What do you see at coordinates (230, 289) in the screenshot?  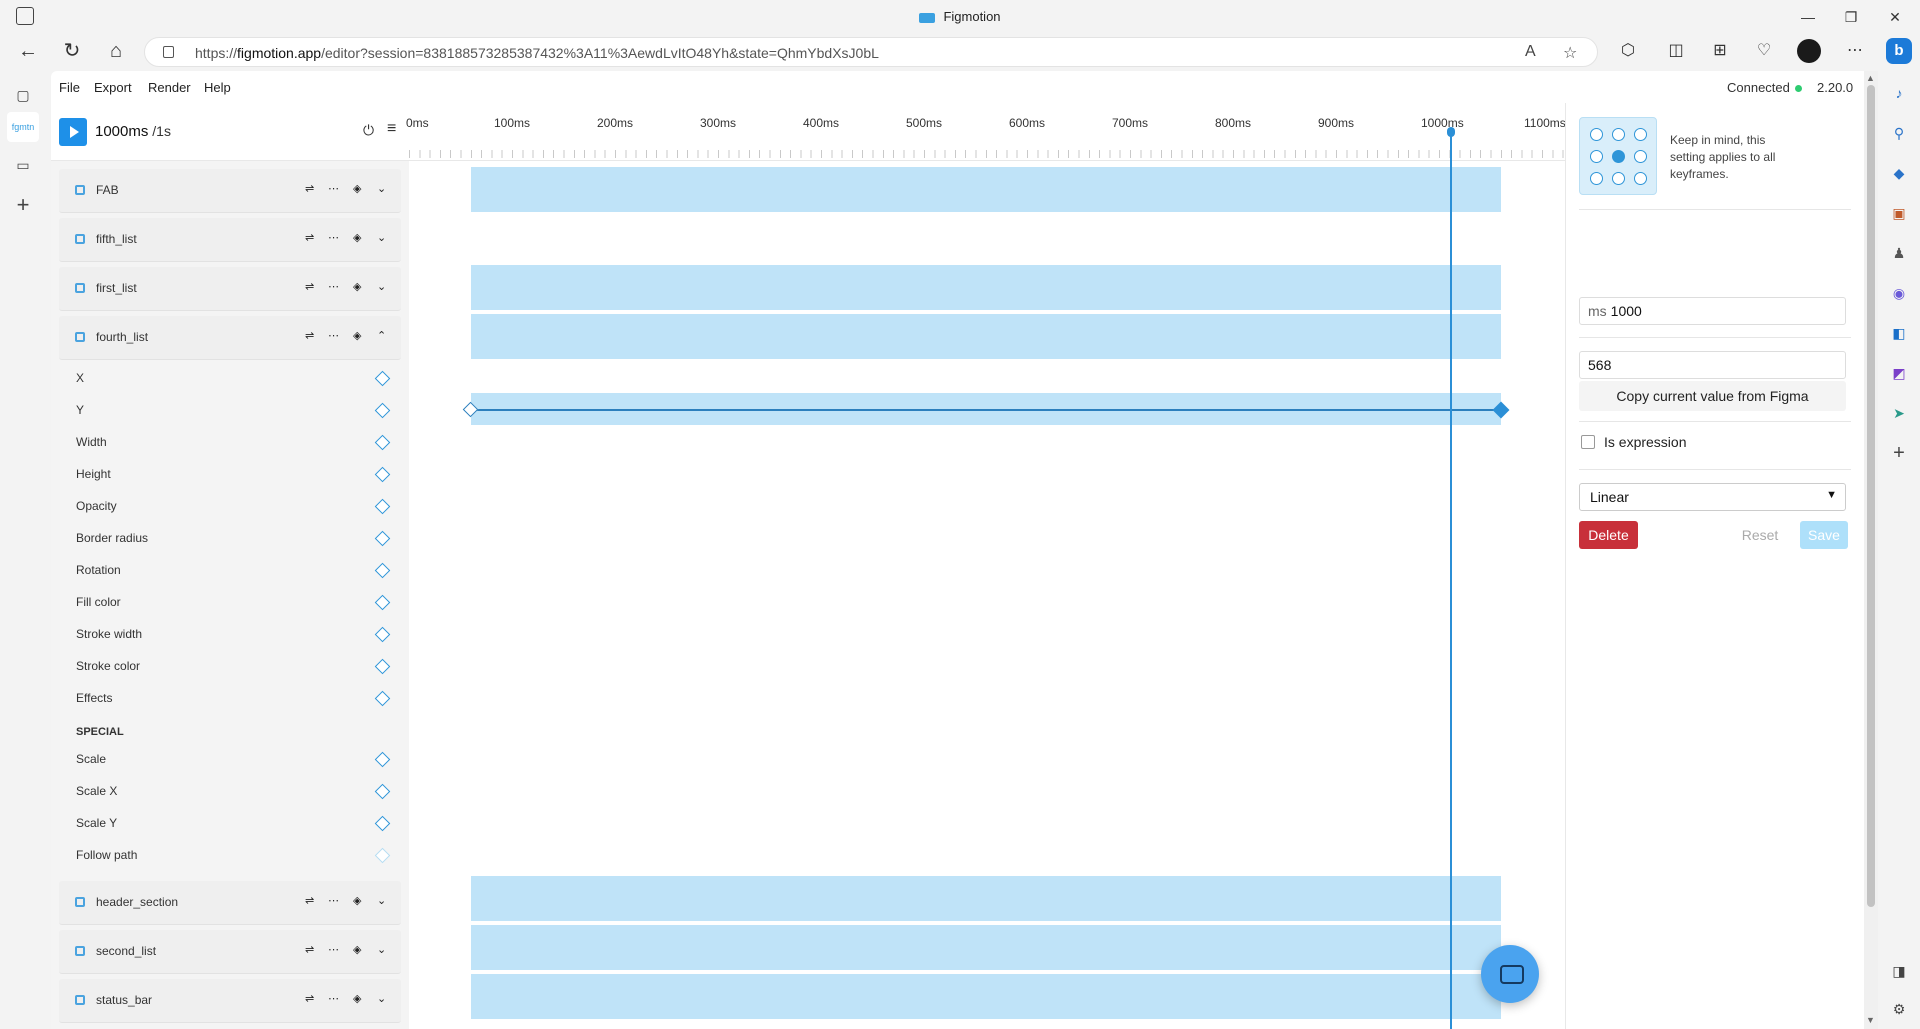 I see `layer-row-first-list: first_list ⇌ ⋯ ◈ ⌄` at bounding box center [230, 289].